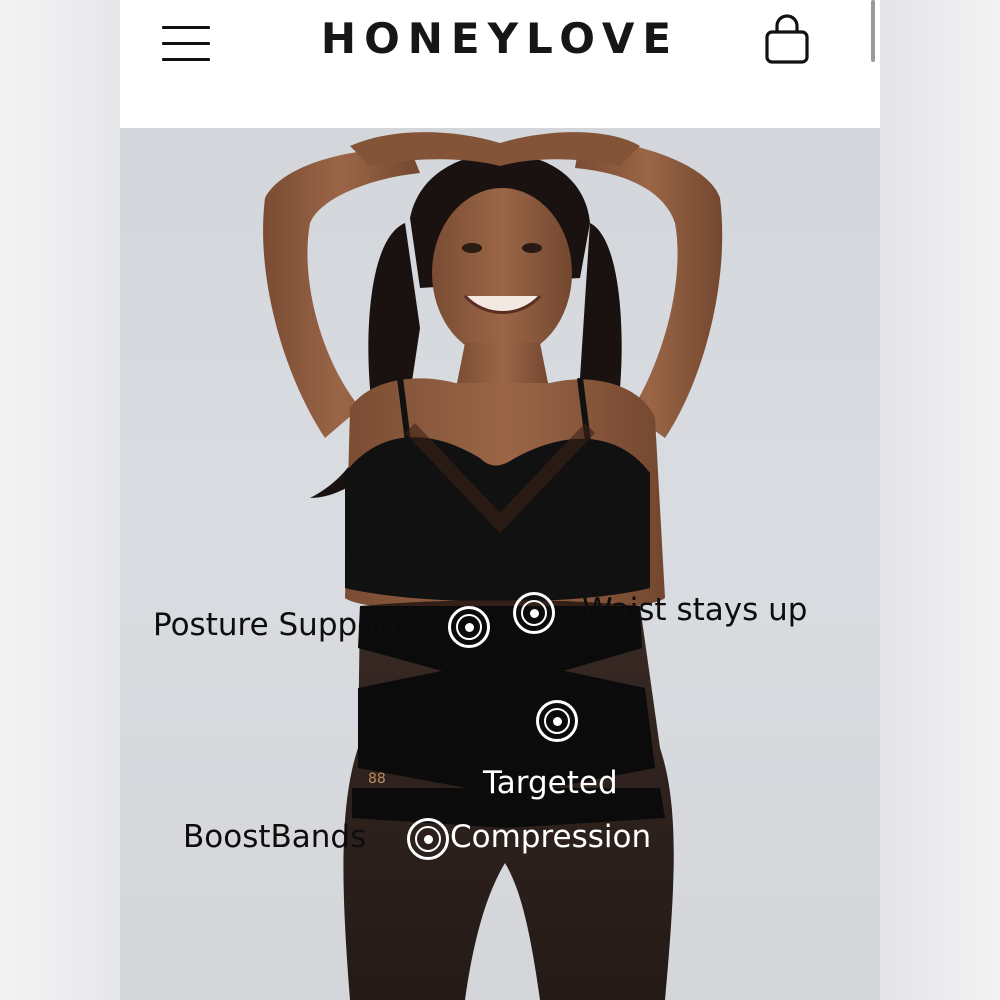 The width and height of the screenshot is (1000, 1000). I want to click on shopping-bag-icon, so click(787, 40).